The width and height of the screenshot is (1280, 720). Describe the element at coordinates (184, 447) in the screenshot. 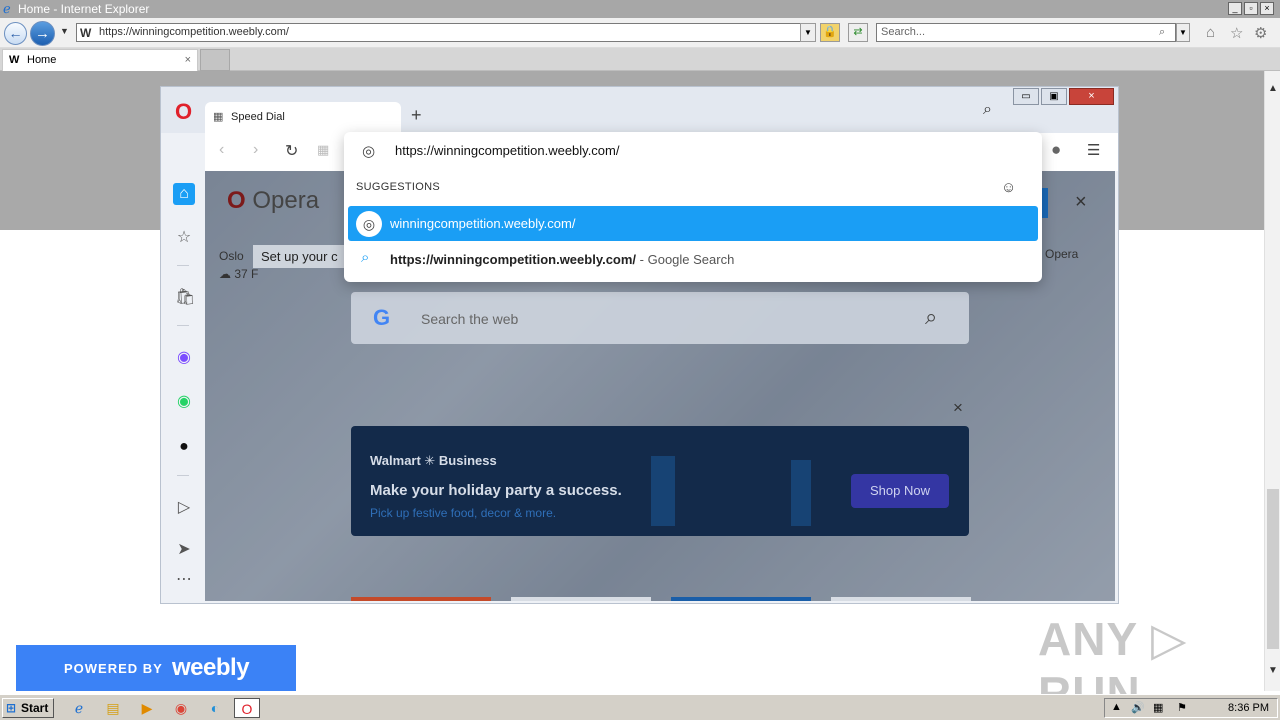

I see `sidebar-tiktok-icon: ●` at that location.